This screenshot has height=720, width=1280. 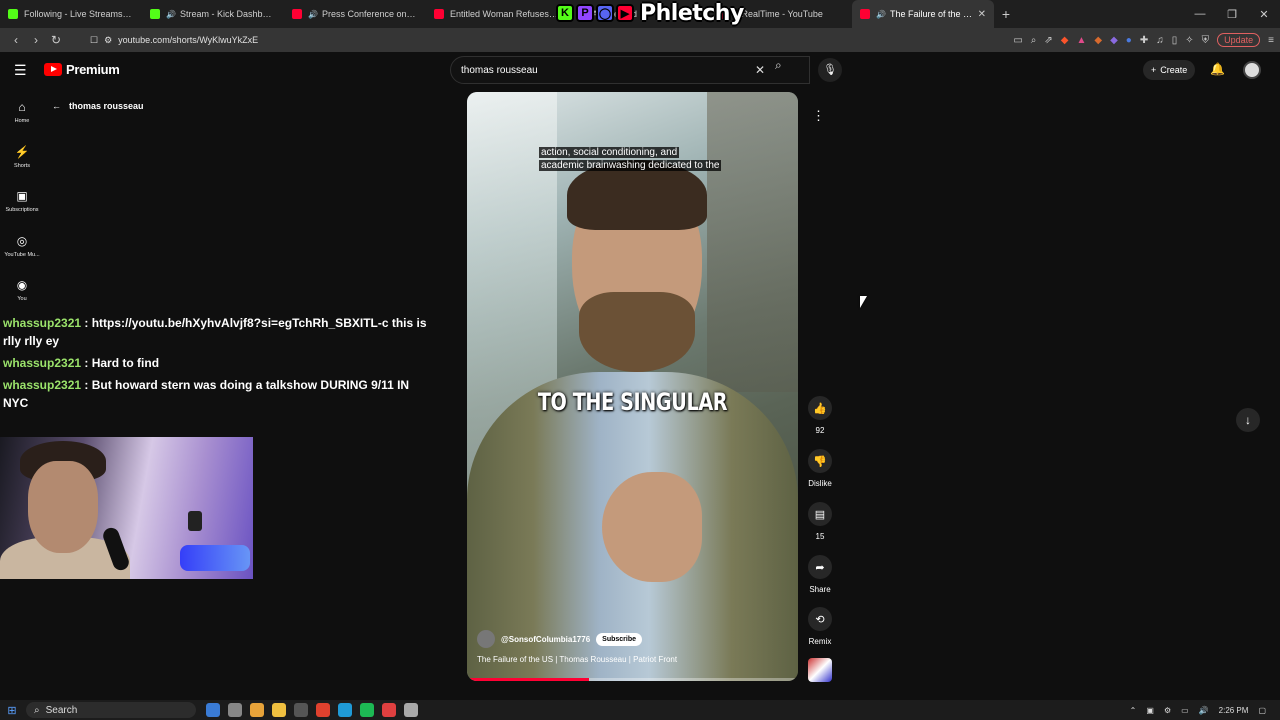 I want to click on plus-icon: +, so click(x=1154, y=70).